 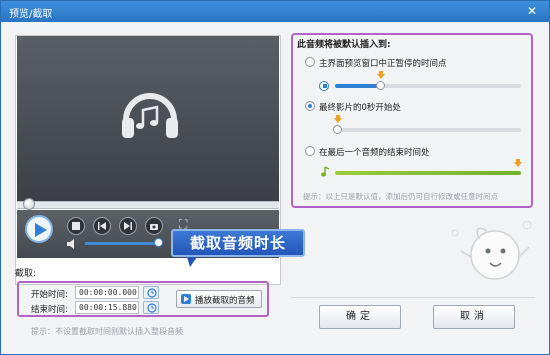 I want to click on music-note-icon, so click(x=325, y=171).